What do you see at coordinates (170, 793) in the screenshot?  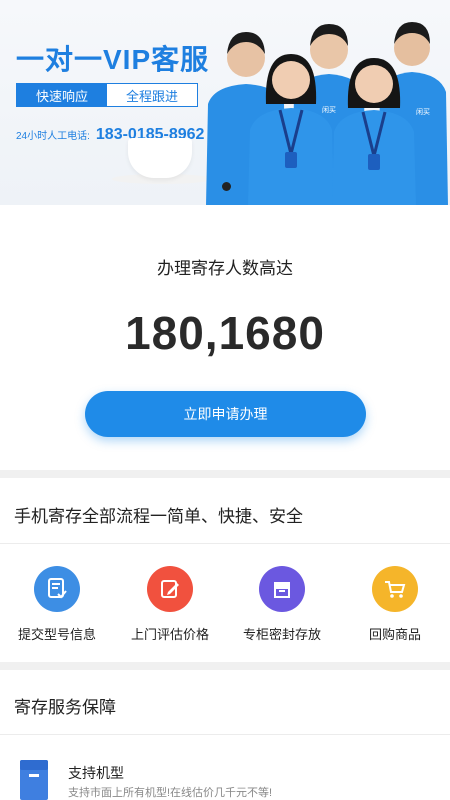 I see `service-item-desc: 支持市面上所有机型!在线估价几千元不等!` at bounding box center [170, 793].